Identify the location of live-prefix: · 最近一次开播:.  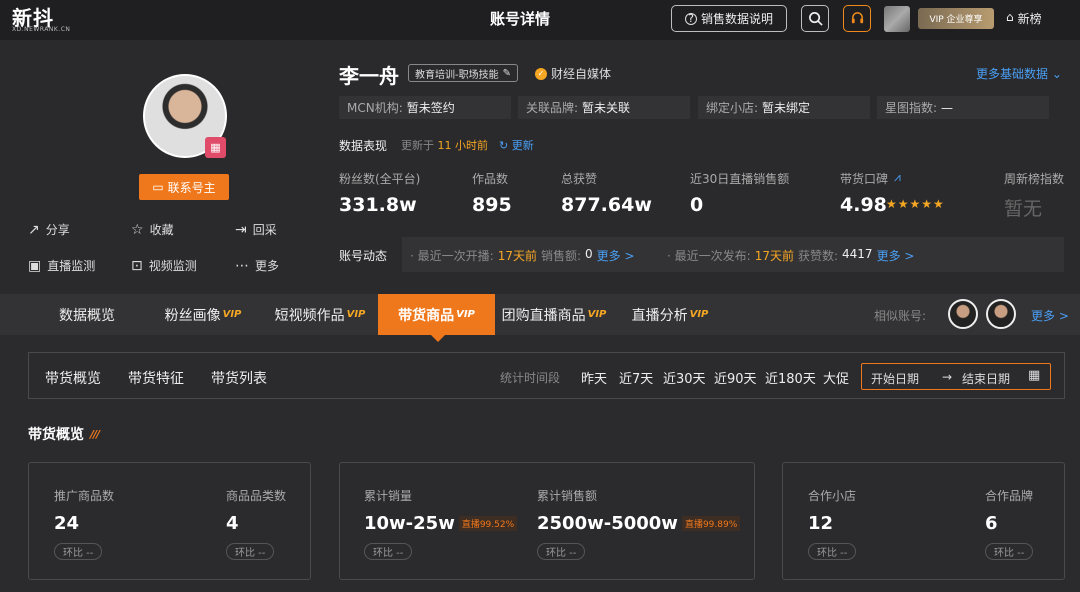
(452, 256).